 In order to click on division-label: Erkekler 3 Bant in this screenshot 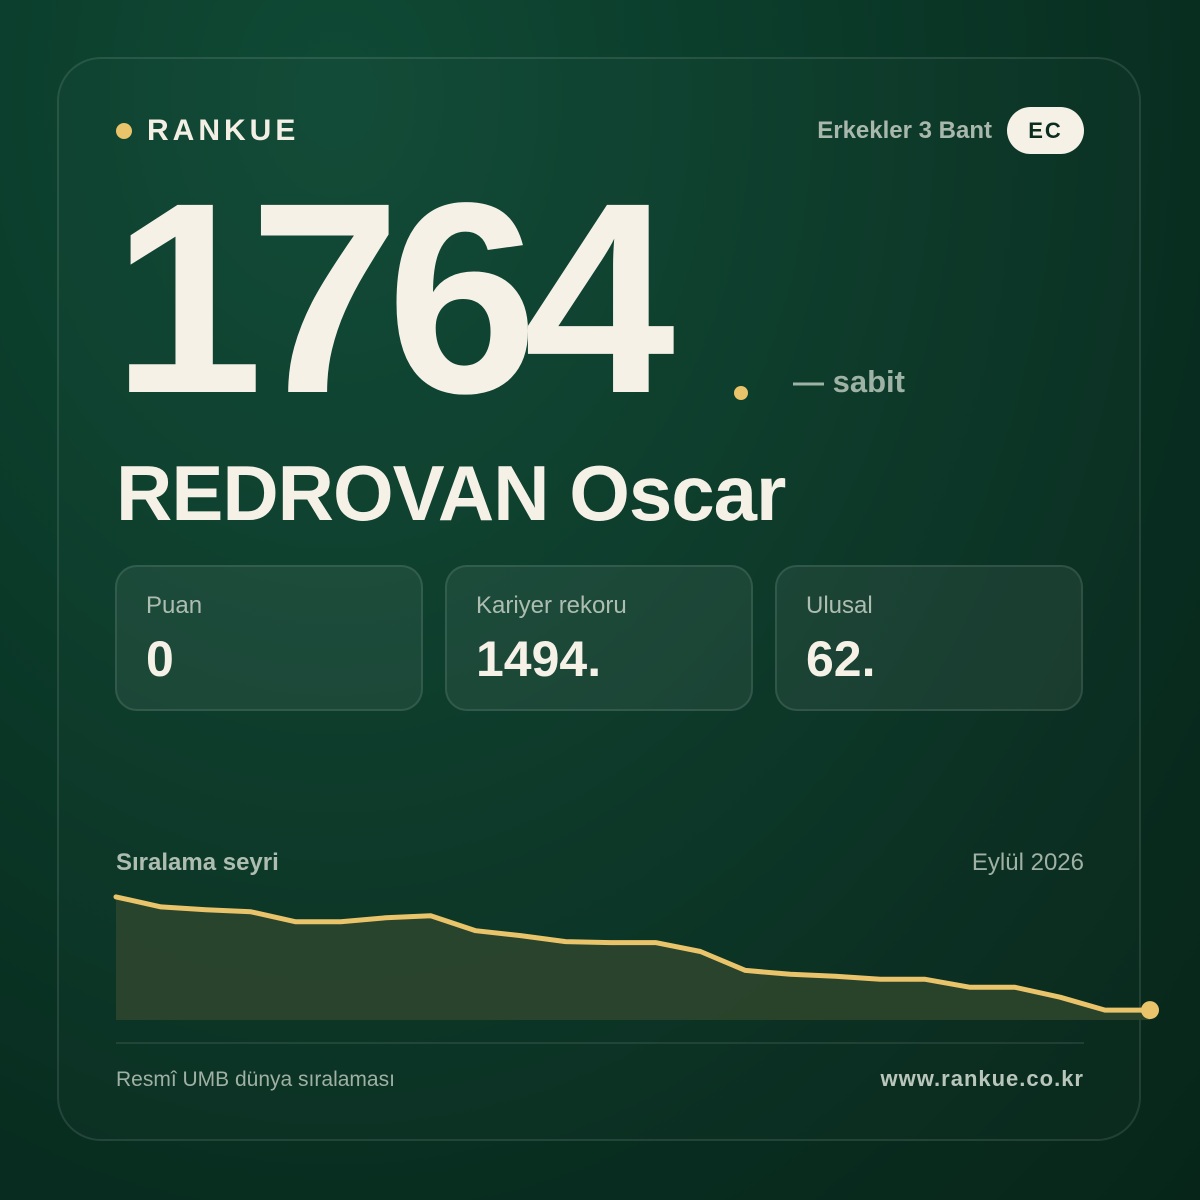, I will do `click(904, 130)`.